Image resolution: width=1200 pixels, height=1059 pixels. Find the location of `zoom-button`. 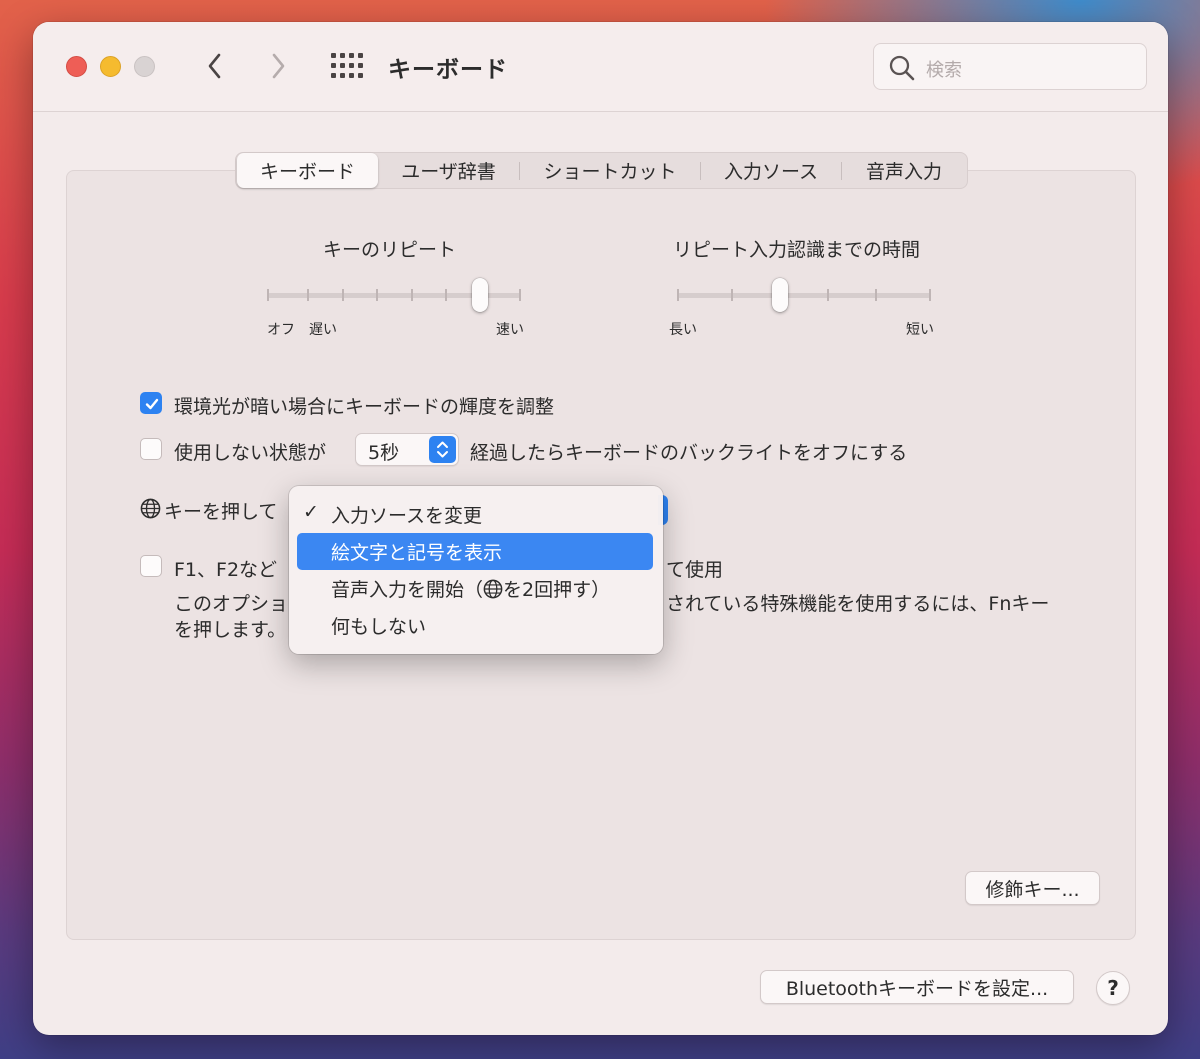

zoom-button is located at coordinates (144, 66).